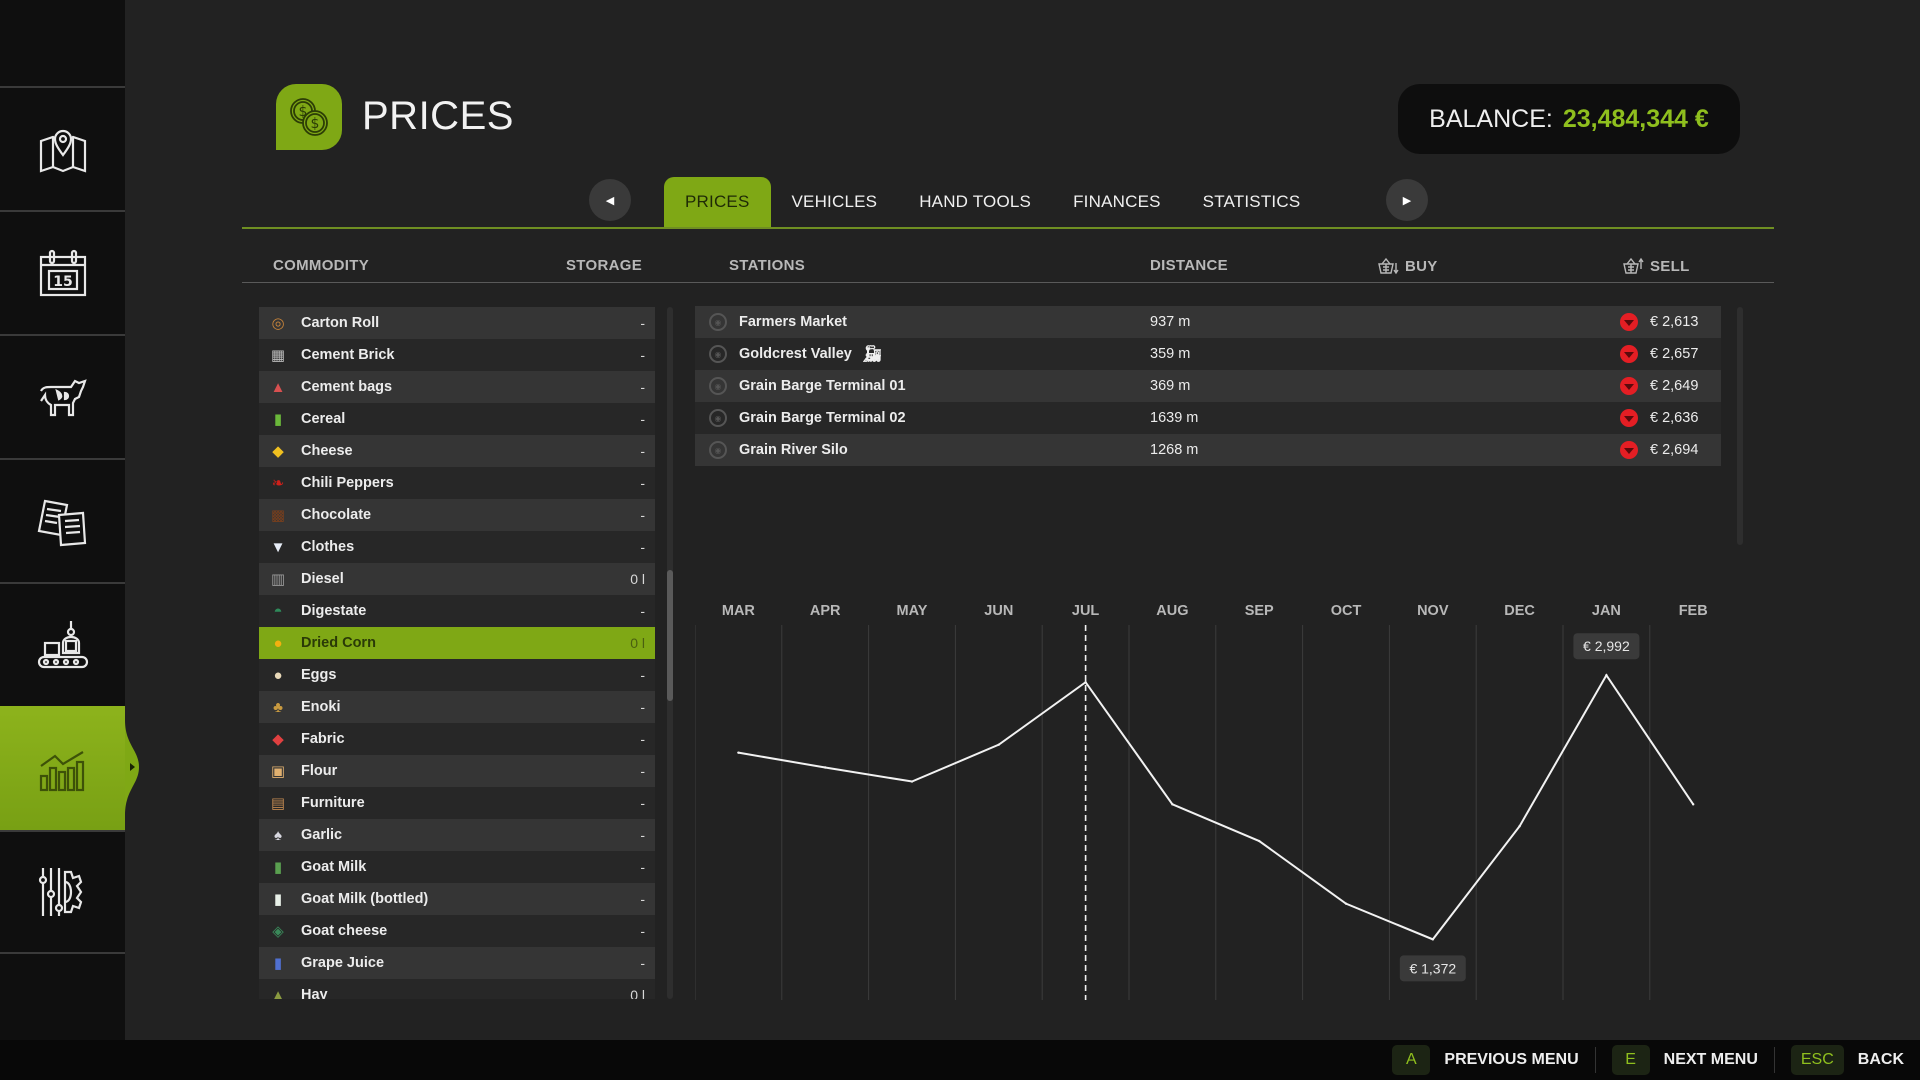 The width and height of the screenshot is (1920, 1080). I want to click on commodity-name: Garlic, so click(322, 835).